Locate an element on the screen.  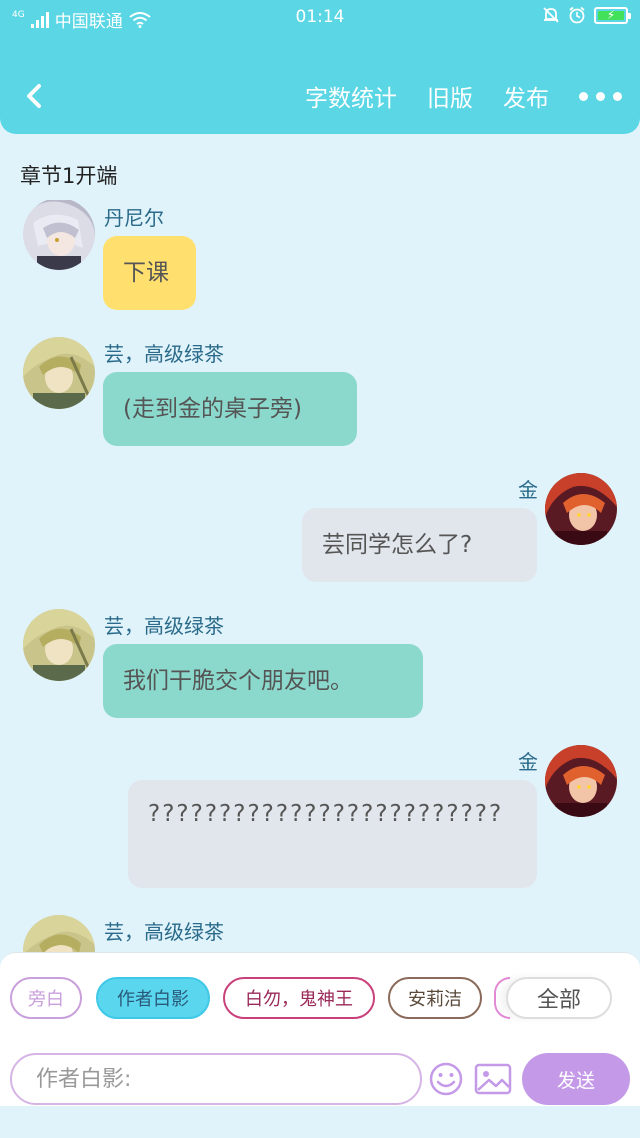
input-row: 发送 is located at coordinates (320, 1080).